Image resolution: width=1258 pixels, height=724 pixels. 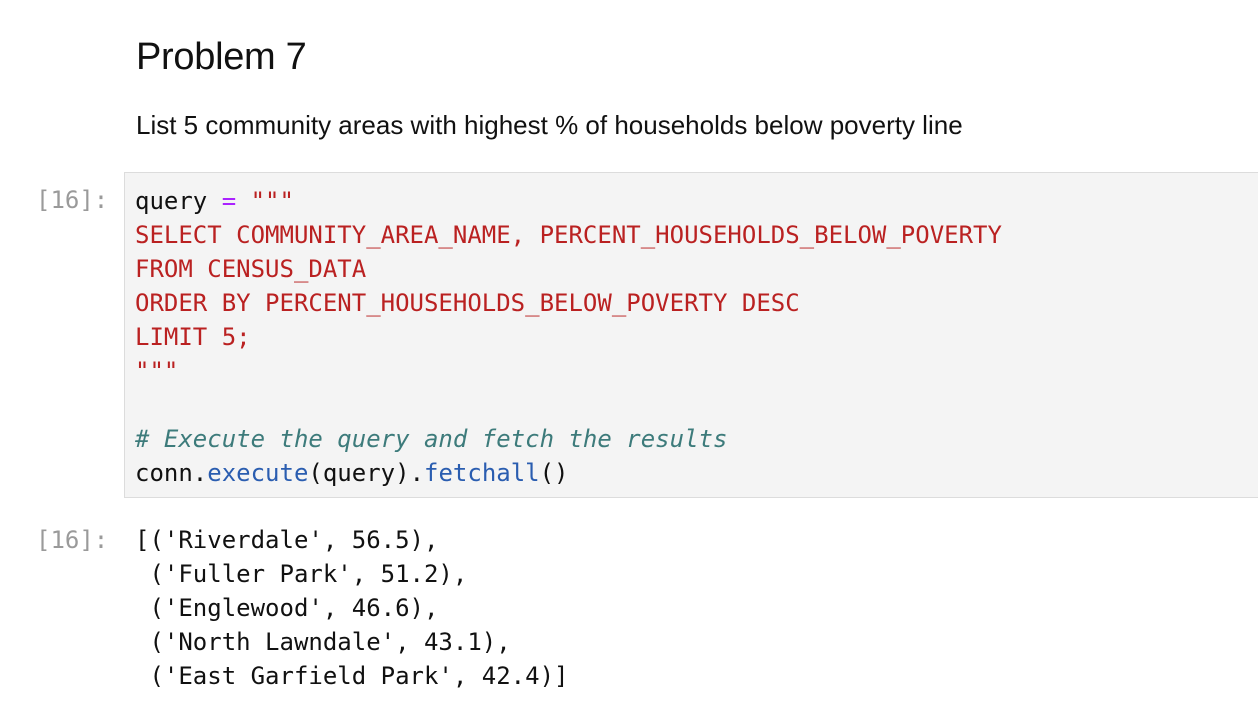 I want to click on code-token-variable: query, so click(x=171, y=201).